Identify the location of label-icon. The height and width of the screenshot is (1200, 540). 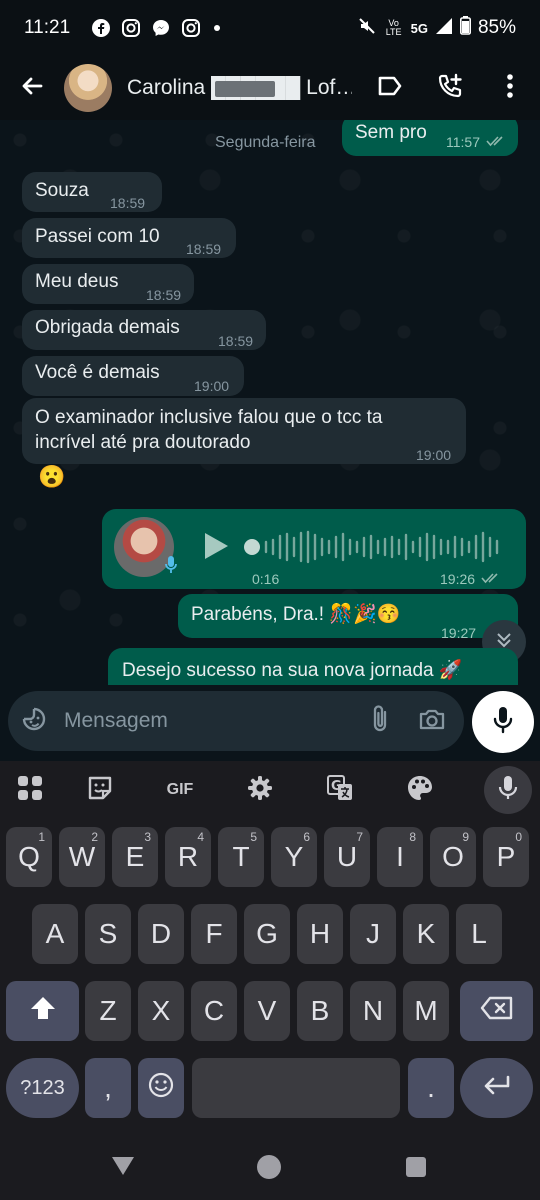
(390, 88).